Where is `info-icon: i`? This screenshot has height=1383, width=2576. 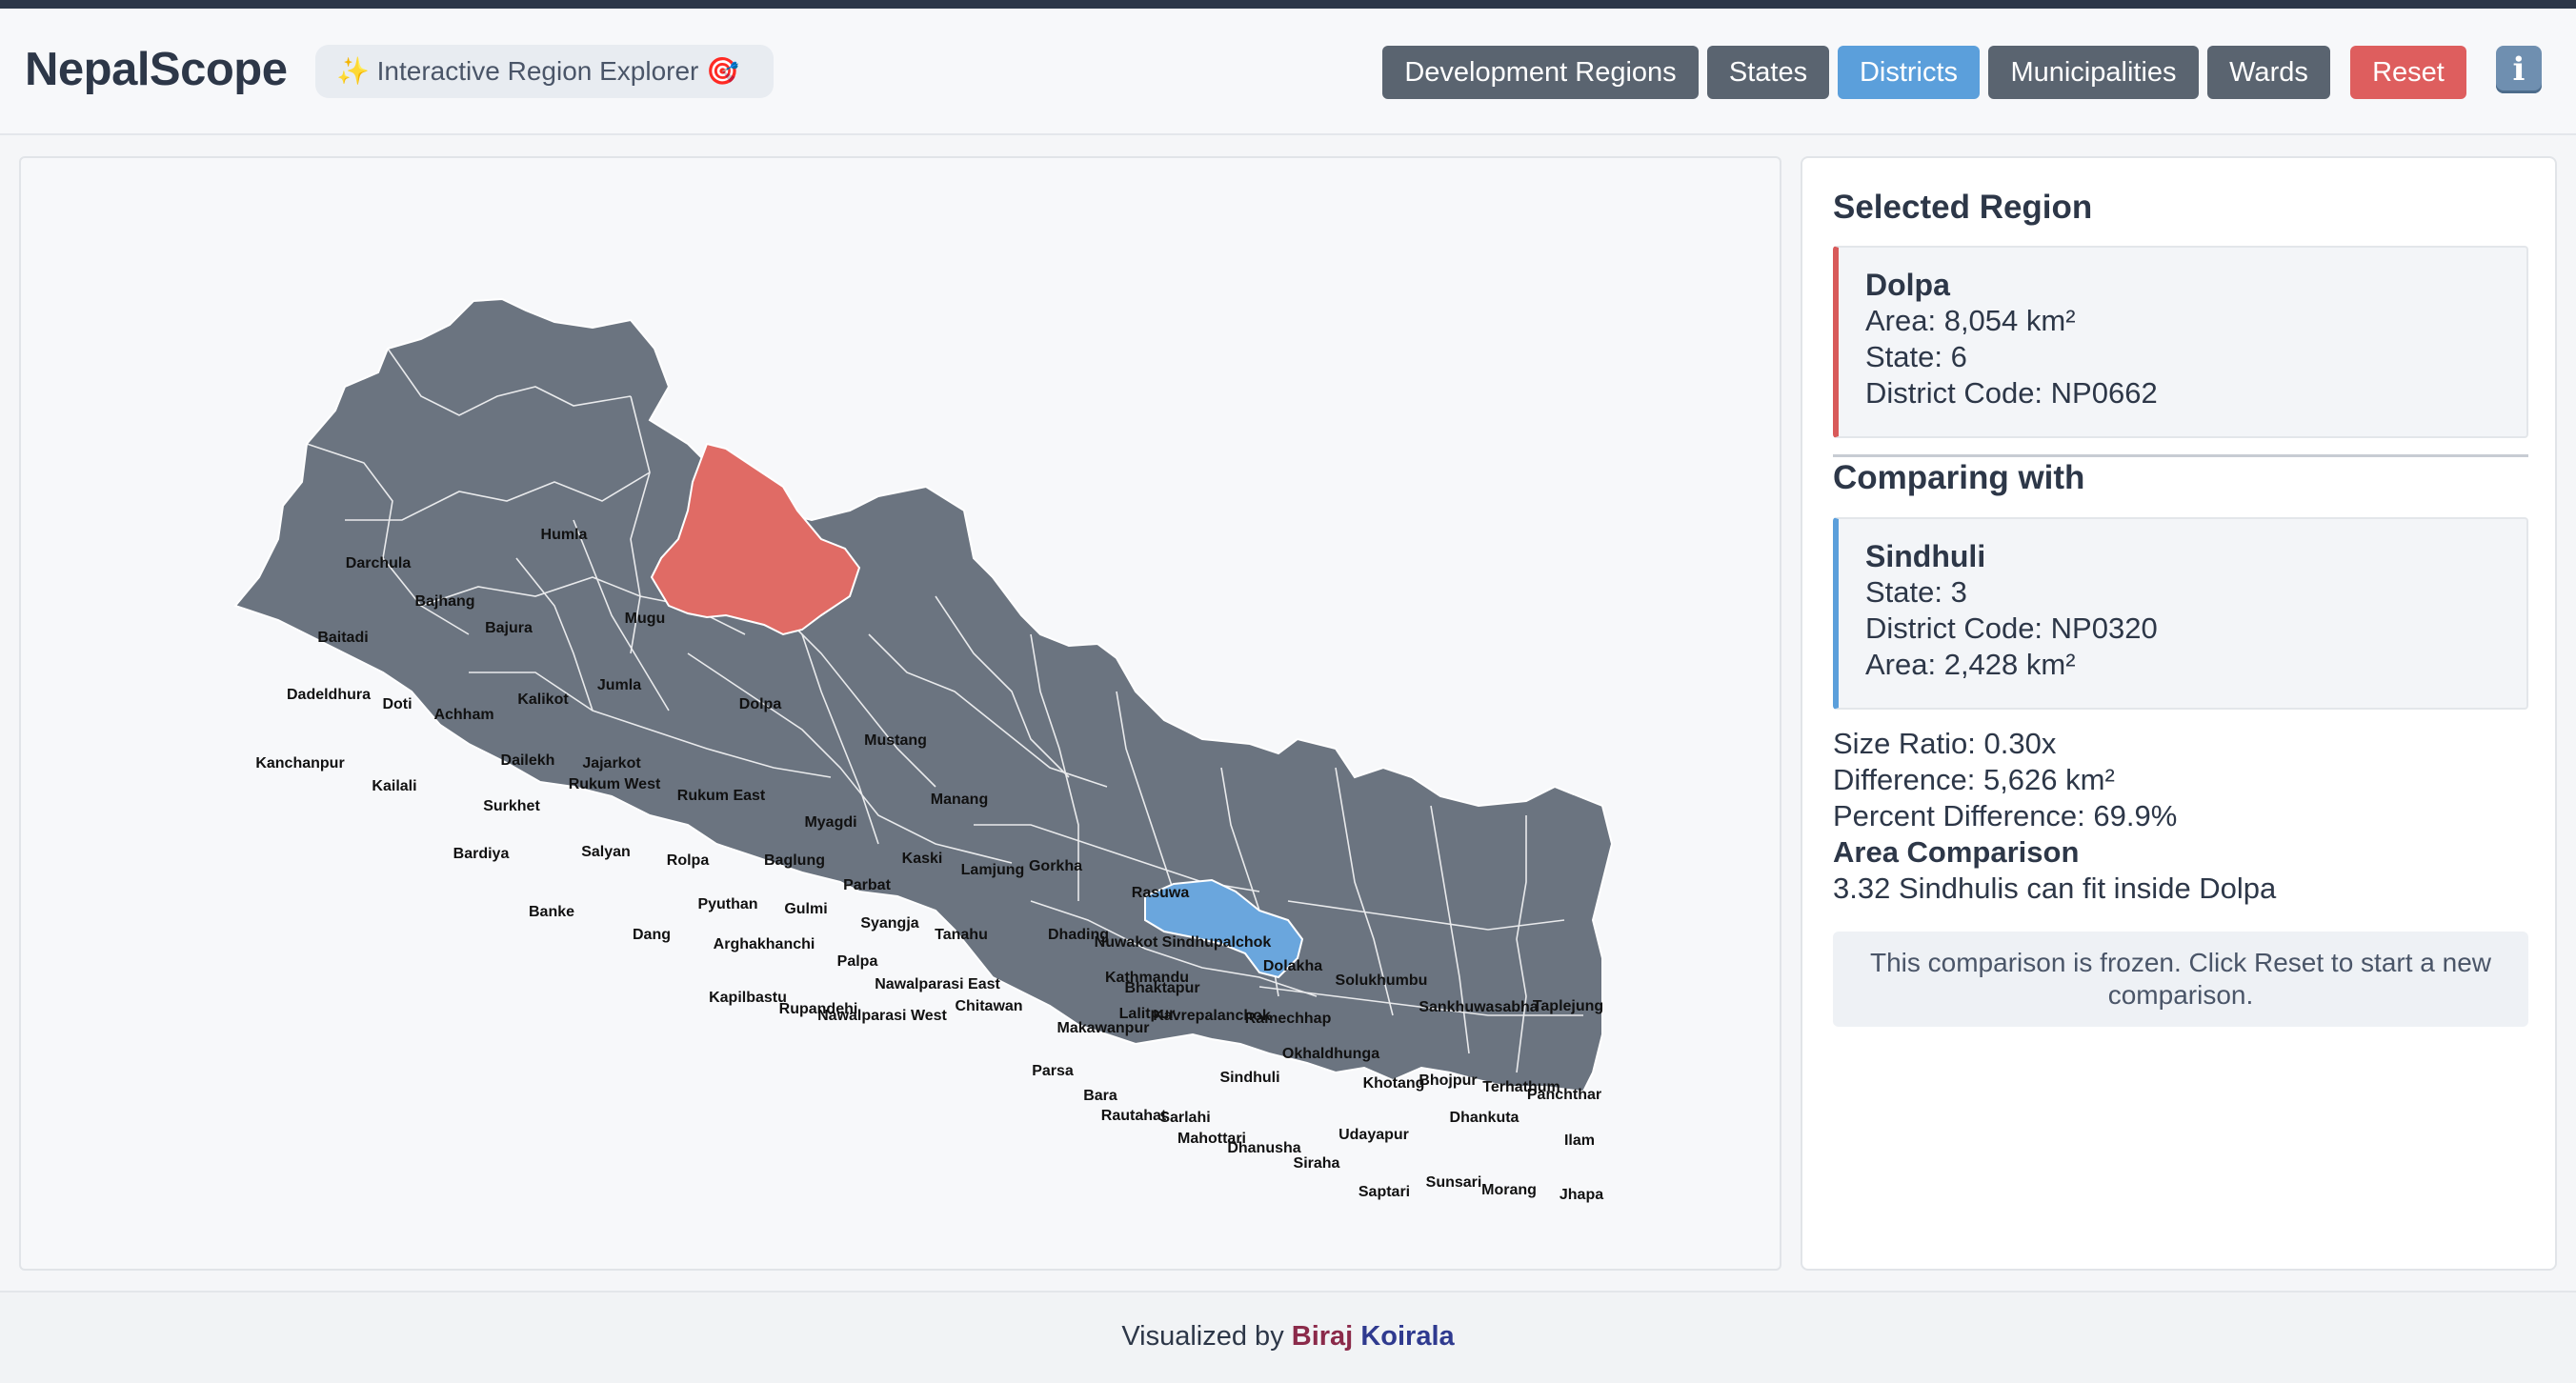
info-icon: i is located at coordinates (2519, 69).